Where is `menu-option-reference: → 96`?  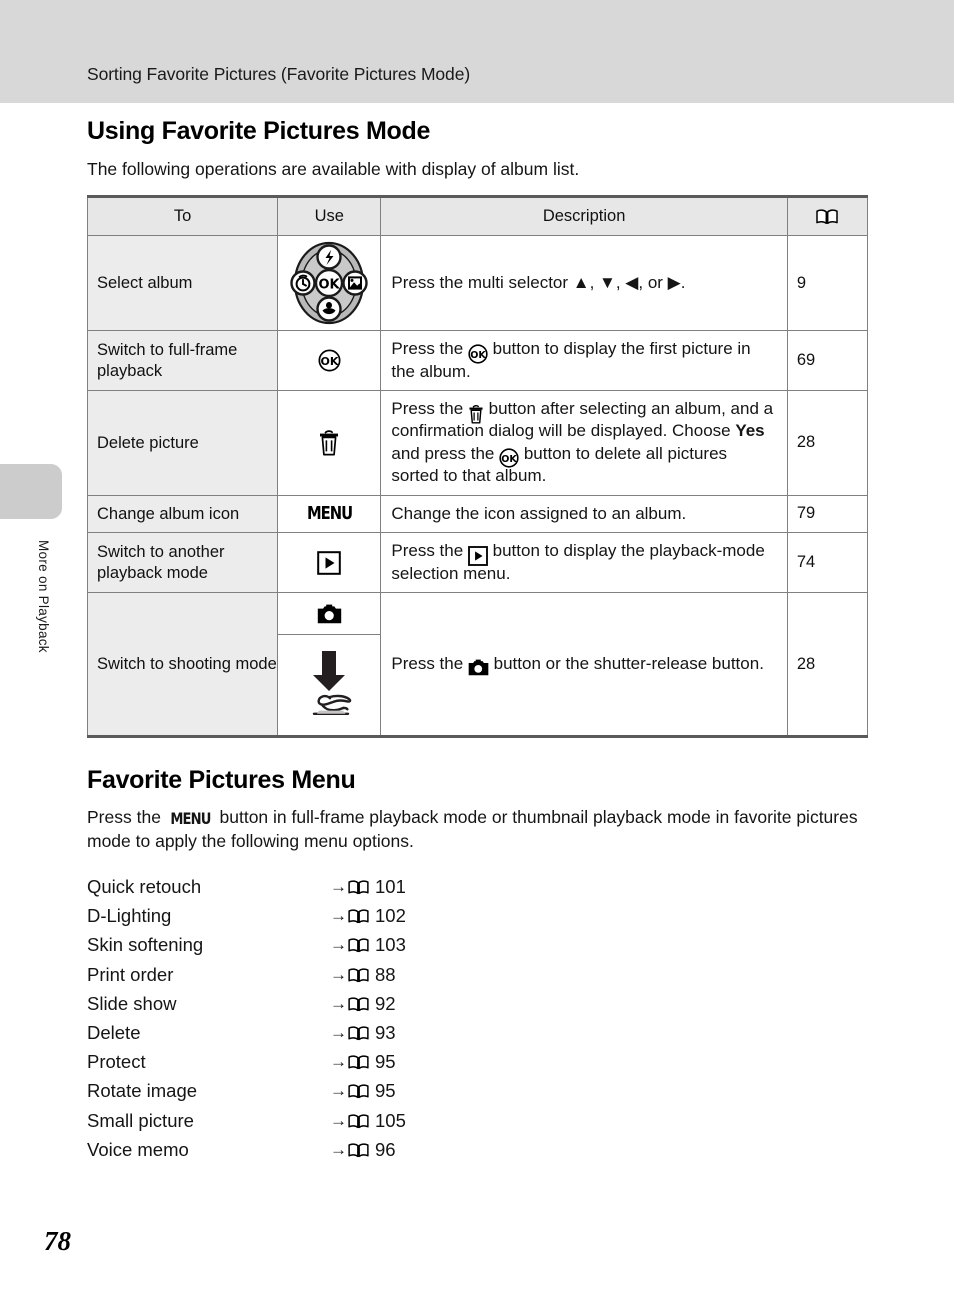
menu-option-reference: → 96 is located at coordinates (363, 1150).